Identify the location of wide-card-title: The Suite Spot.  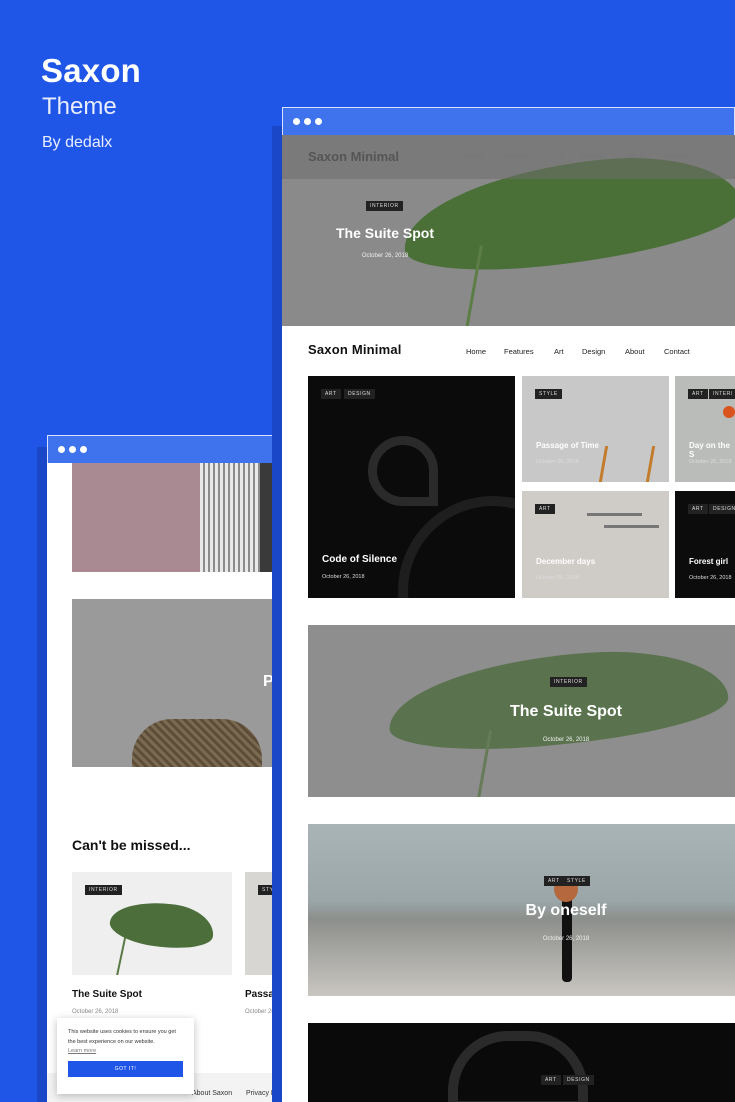
(566, 712).